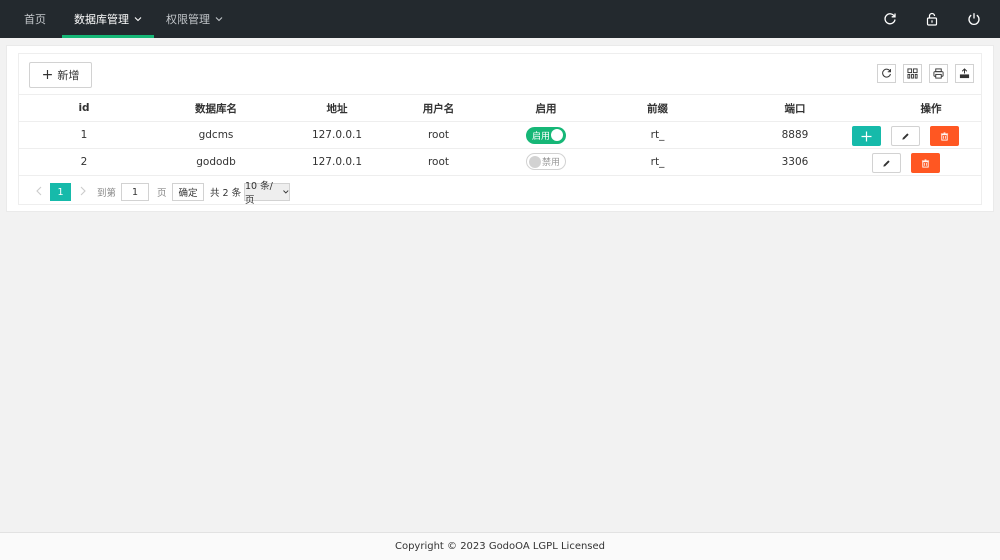 Image resolution: width=1000 pixels, height=560 pixels. What do you see at coordinates (550, 163) in the screenshot?
I see `toggle-label: 禁用` at bounding box center [550, 163].